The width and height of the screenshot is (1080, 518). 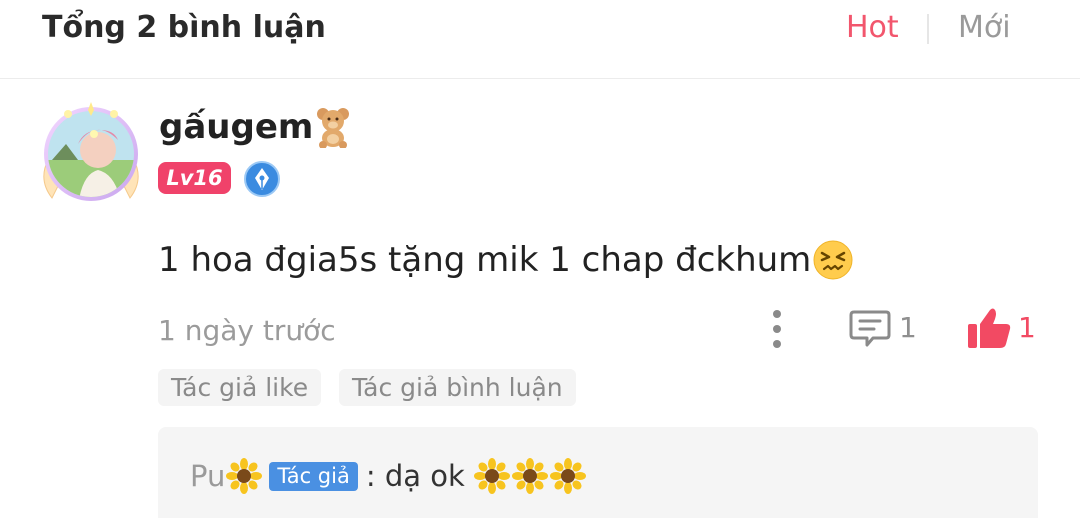 What do you see at coordinates (313, 476) in the screenshot?
I see `author-badge: Tác giả` at bounding box center [313, 476].